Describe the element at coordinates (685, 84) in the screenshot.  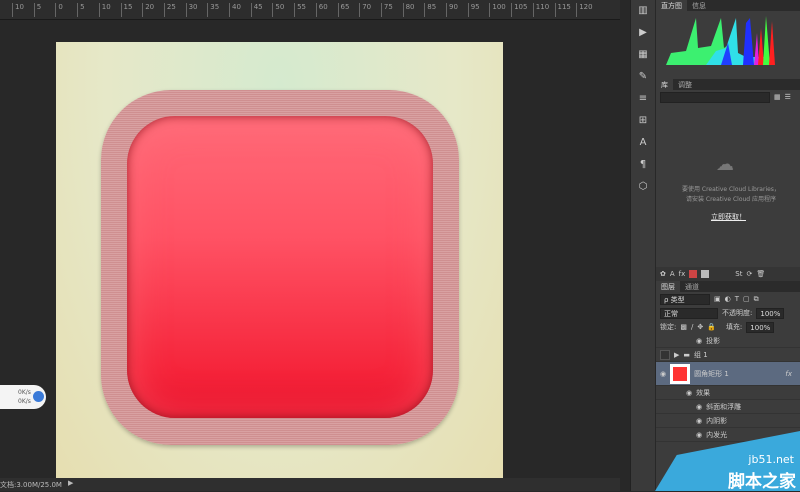
I see `tab-adjustments: 调整` at that location.